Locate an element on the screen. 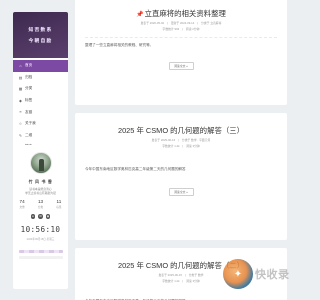  watermark-logo-icon: ✦ is located at coordinates (238, 274).